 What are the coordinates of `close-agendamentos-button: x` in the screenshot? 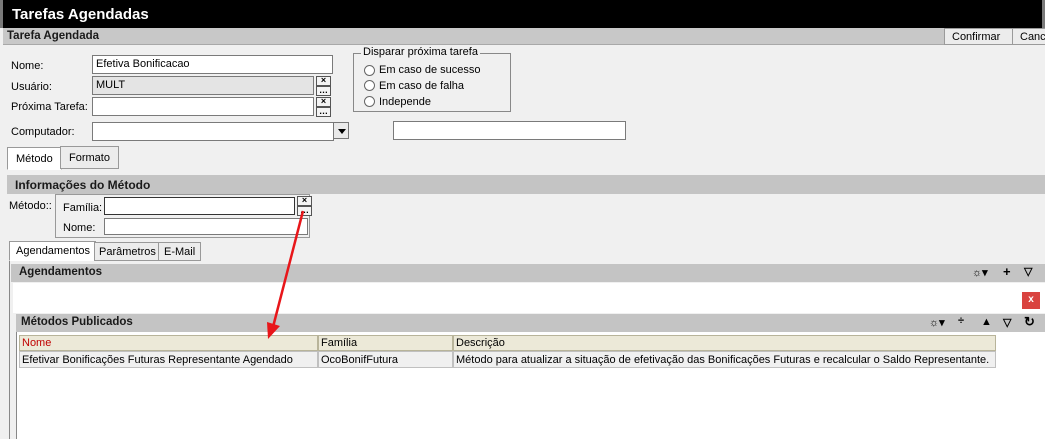 It's located at (1031, 300).